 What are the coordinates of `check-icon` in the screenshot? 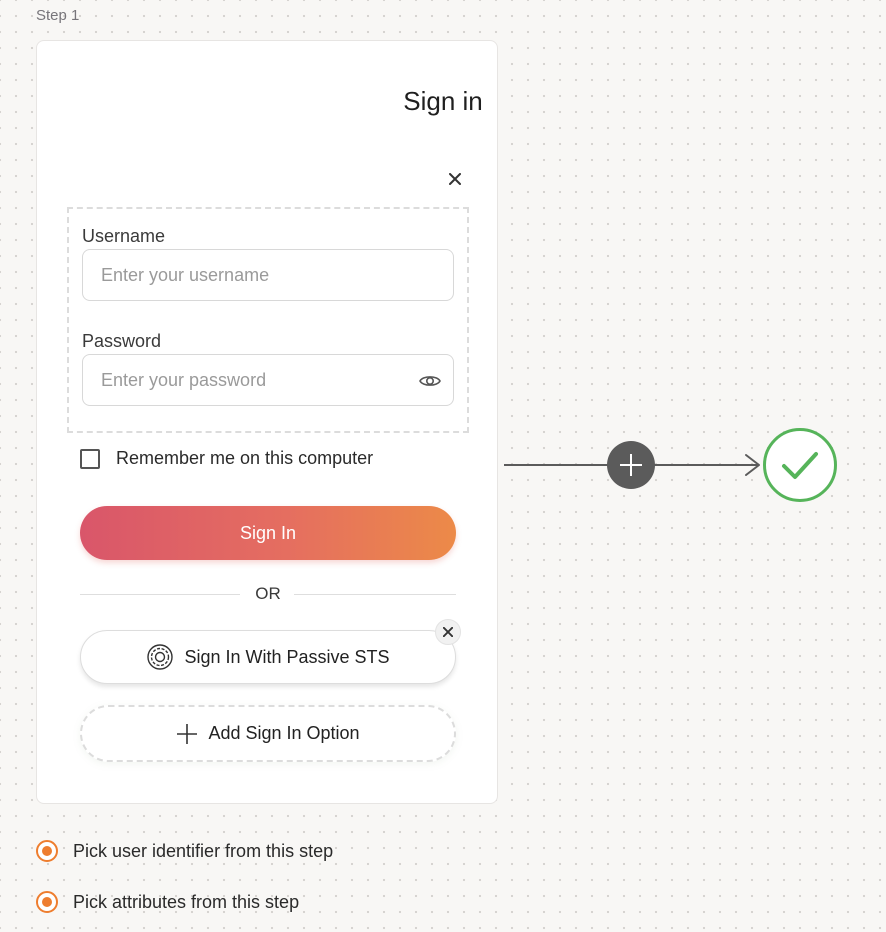 It's located at (800, 465).